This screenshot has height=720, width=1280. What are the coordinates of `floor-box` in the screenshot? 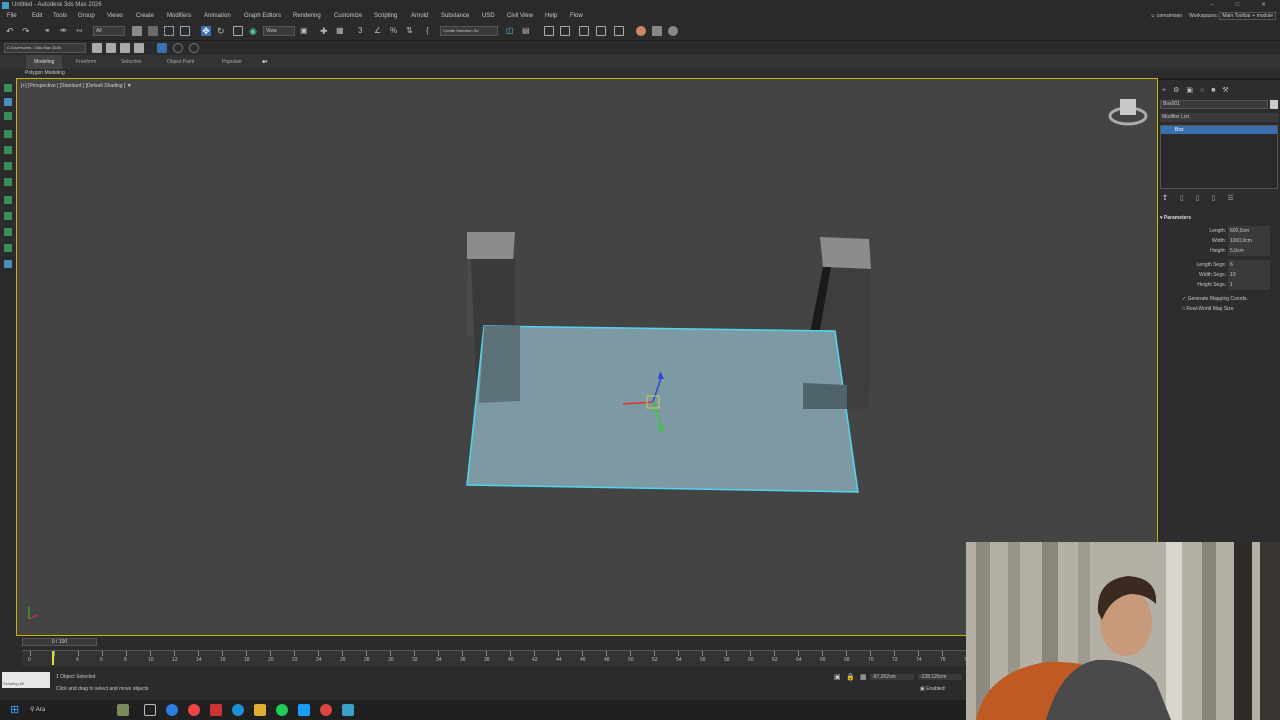 It's located at (662, 409).